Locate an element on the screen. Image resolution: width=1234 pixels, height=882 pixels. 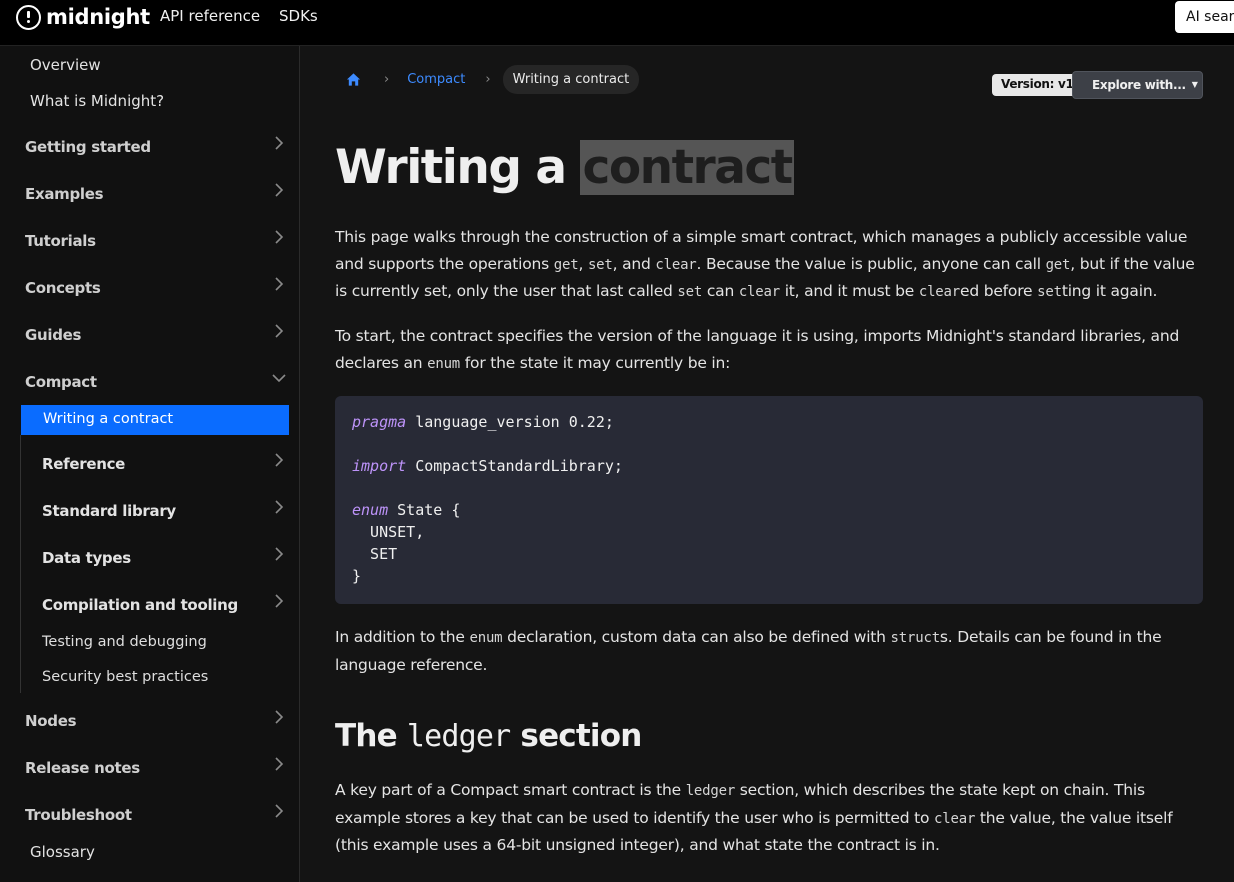
sidebar-item-tutorials: Tutorials is located at coordinates (60, 241).